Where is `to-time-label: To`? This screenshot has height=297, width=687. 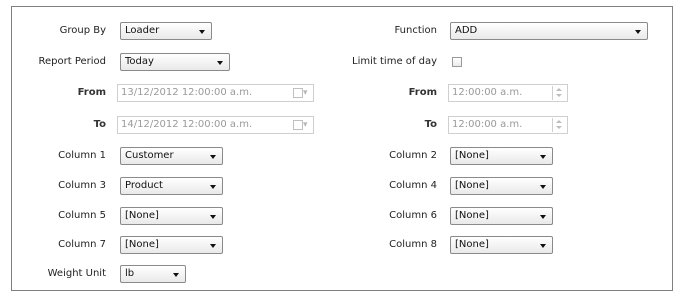
to-time-label: To is located at coordinates (430, 124).